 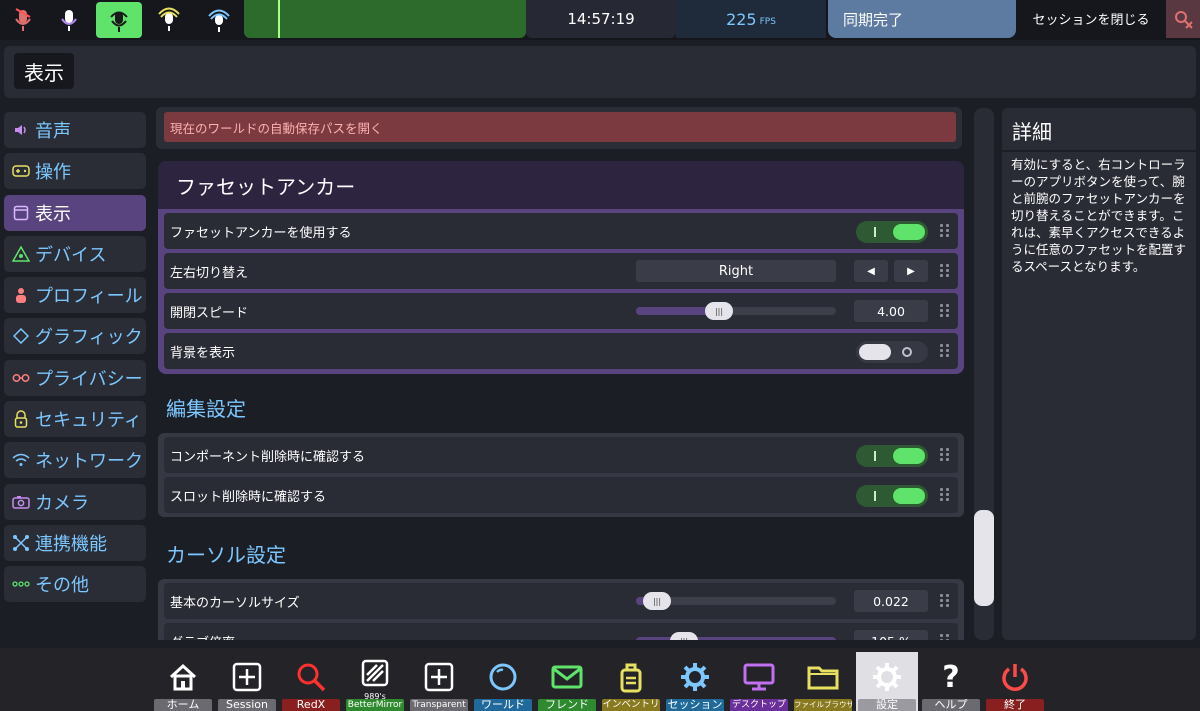 I want to click on mic-muted-button, so click(x=23, y=20).